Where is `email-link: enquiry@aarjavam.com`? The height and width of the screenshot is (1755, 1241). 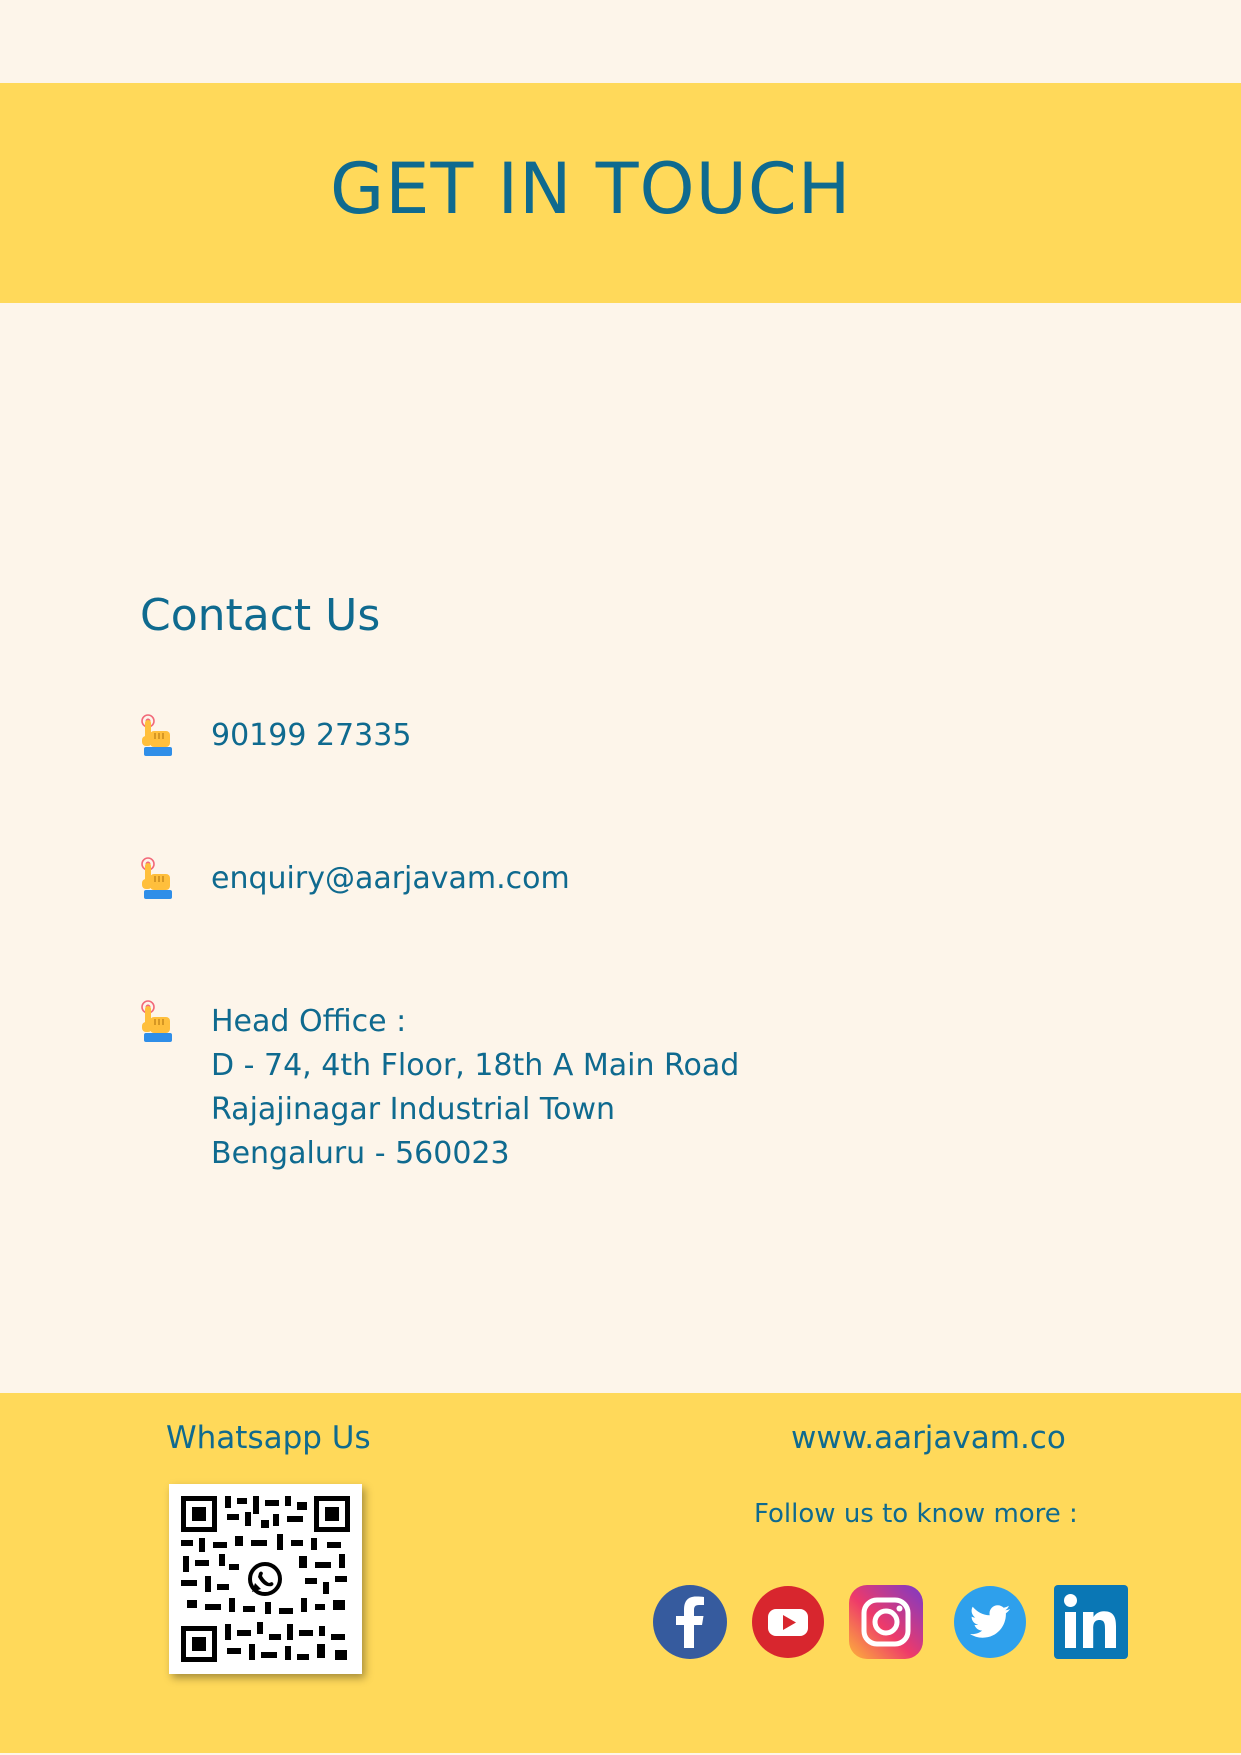 email-link: enquiry@aarjavam.com is located at coordinates (390, 879).